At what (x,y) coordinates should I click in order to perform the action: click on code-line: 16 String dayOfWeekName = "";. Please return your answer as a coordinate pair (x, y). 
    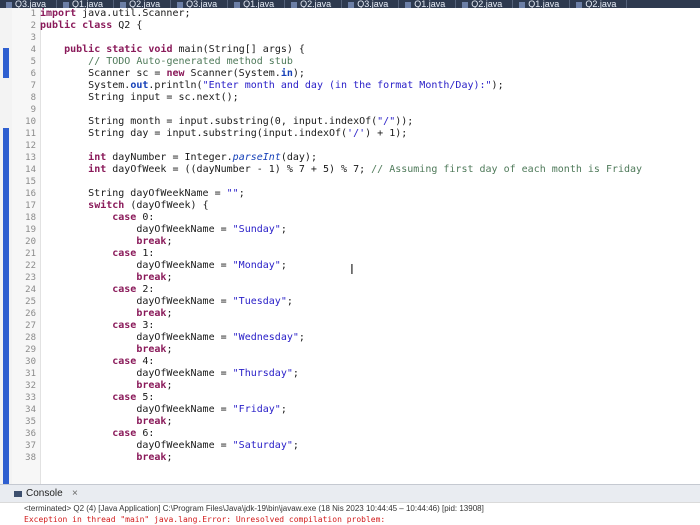
    Looking at the image, I should click on (350, 194).